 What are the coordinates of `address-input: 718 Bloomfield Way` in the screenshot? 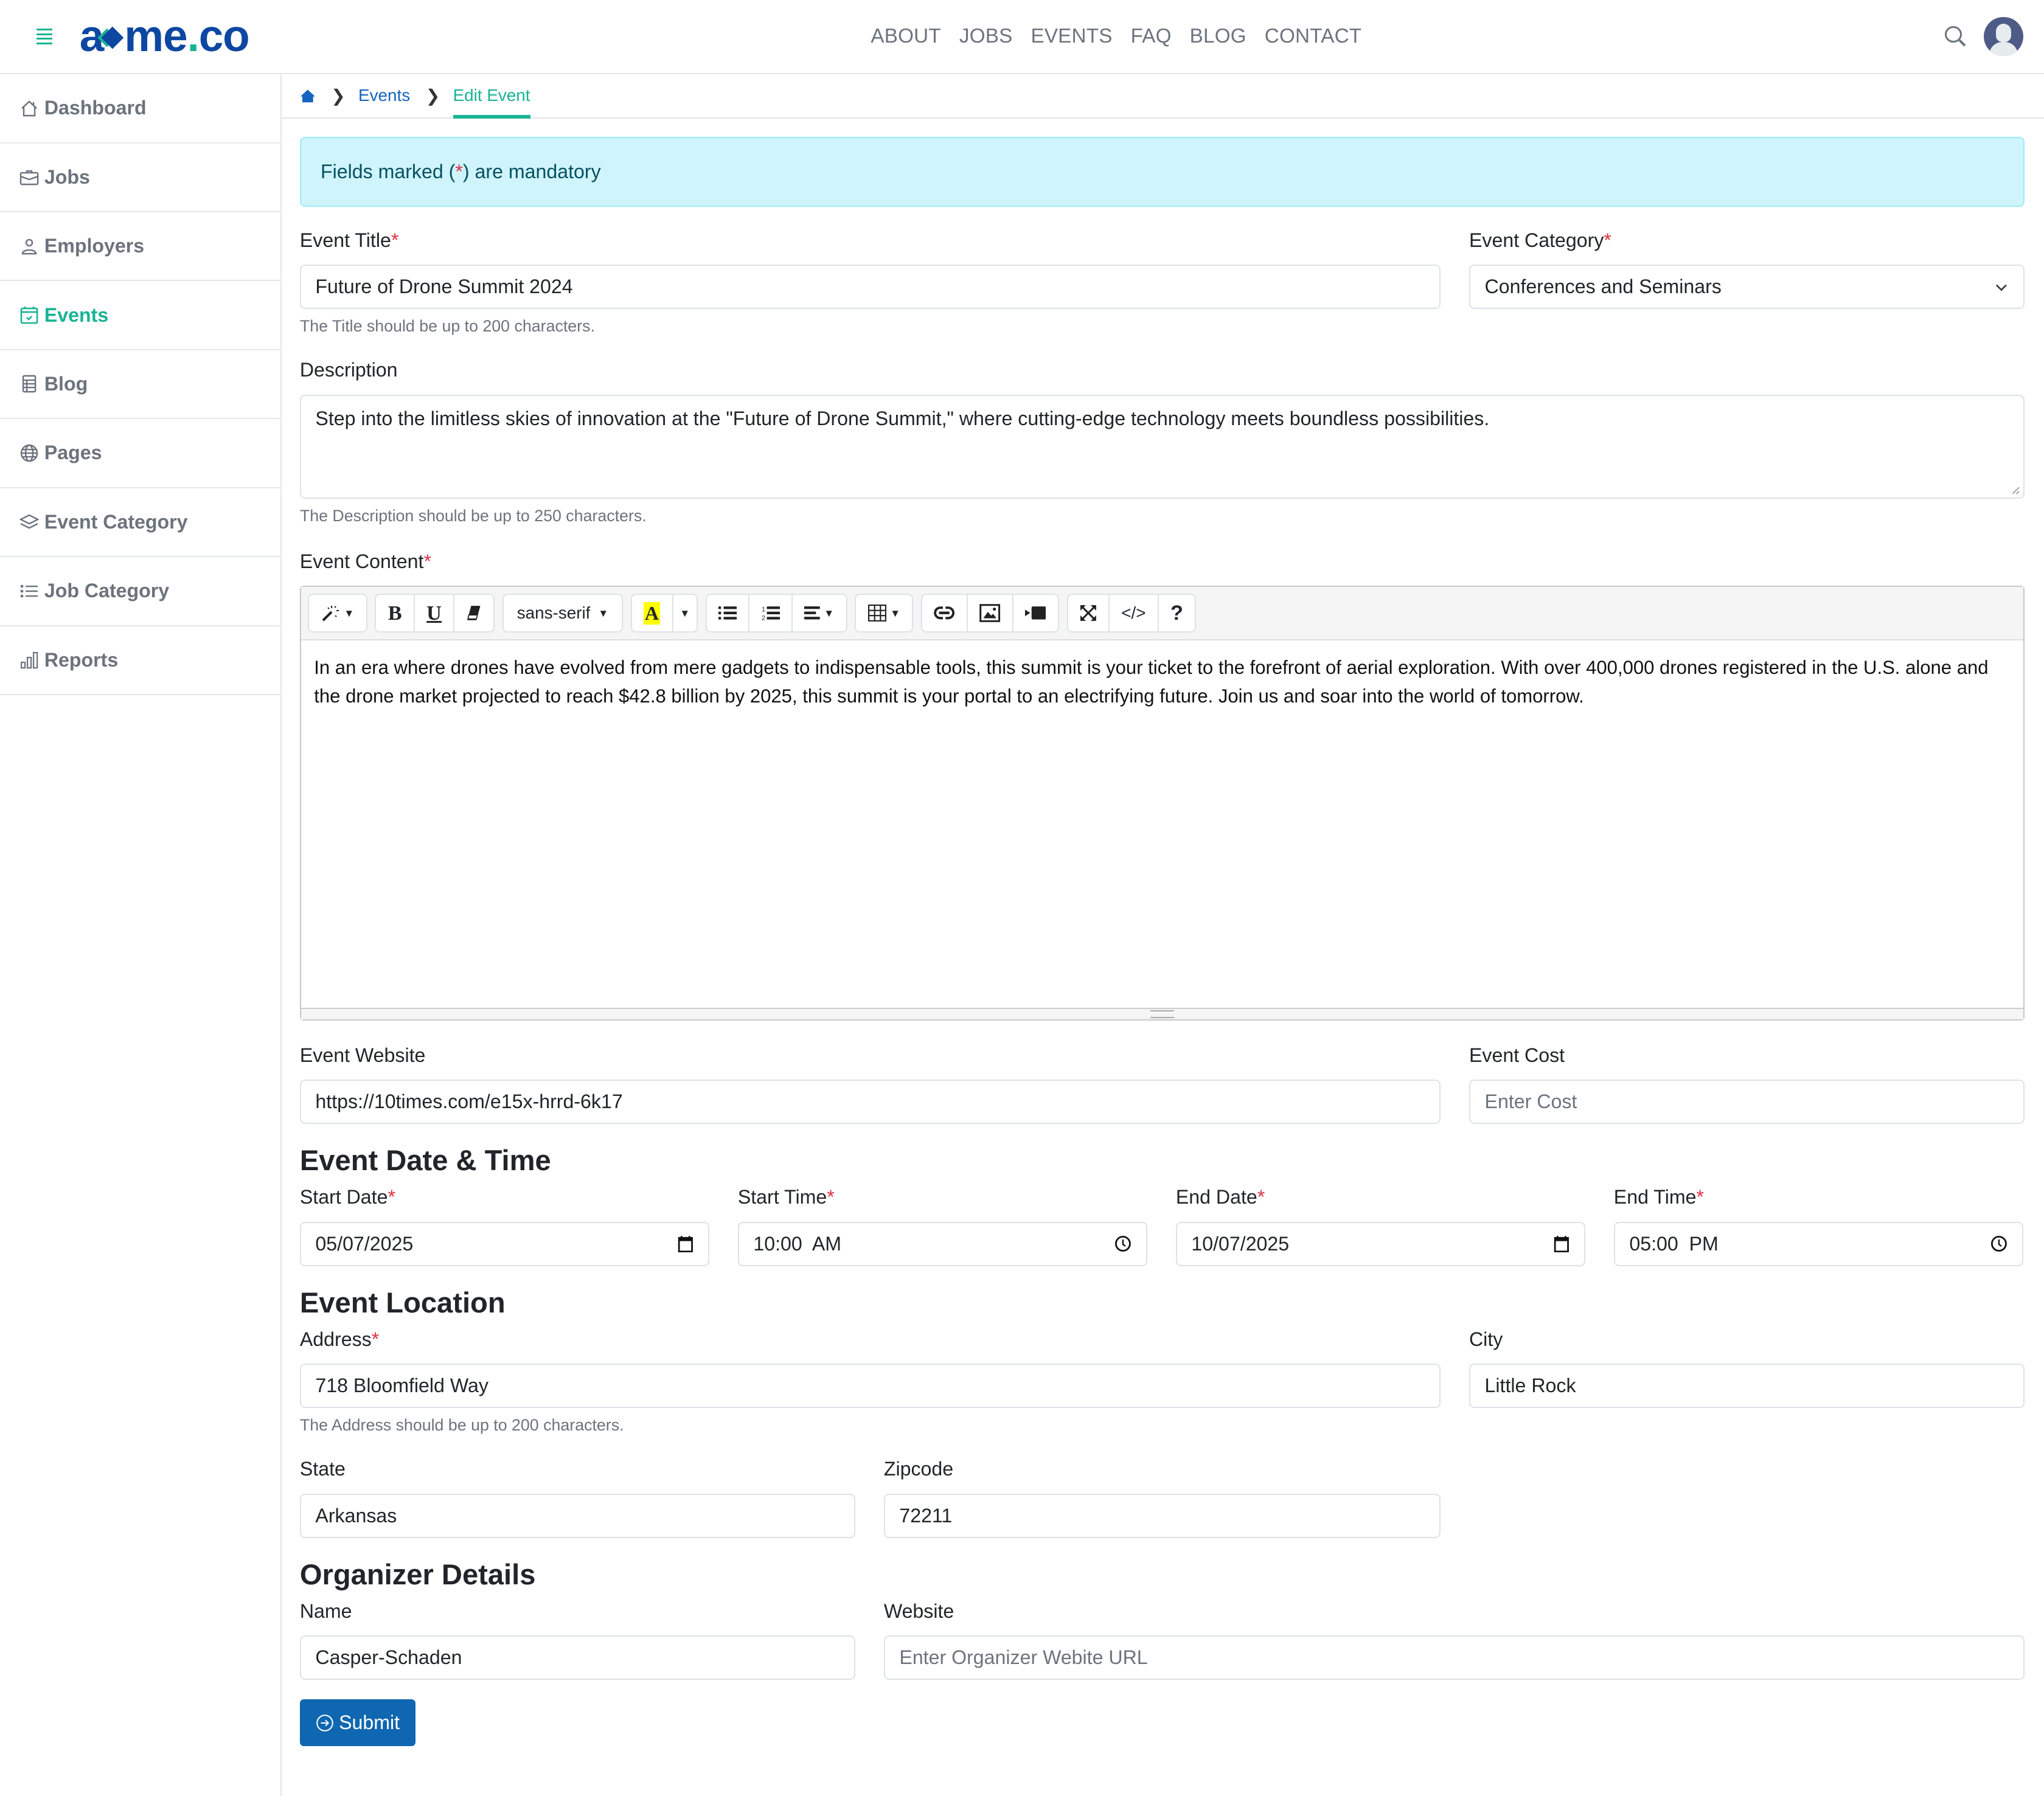 It's located at (870, 1386).